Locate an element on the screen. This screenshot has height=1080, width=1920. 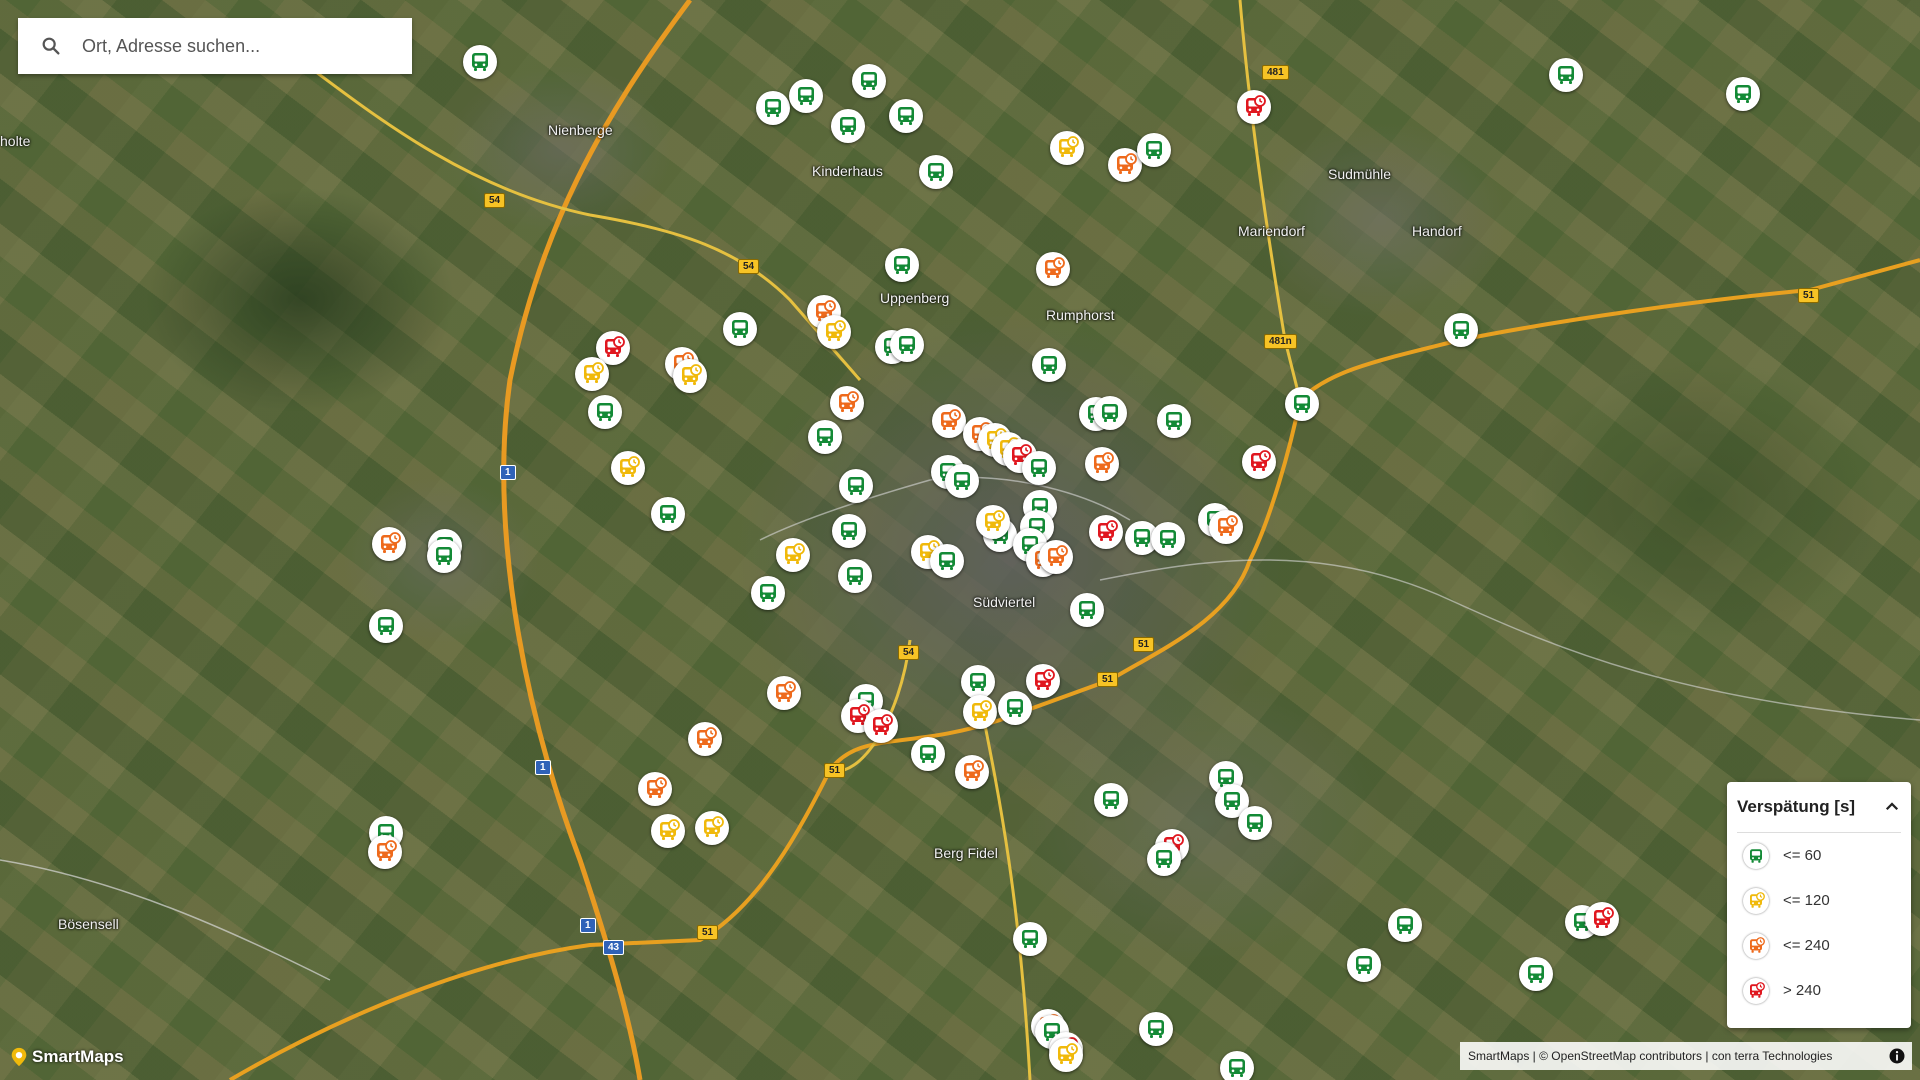
info-icon is located at coordinates (1897, 1056).